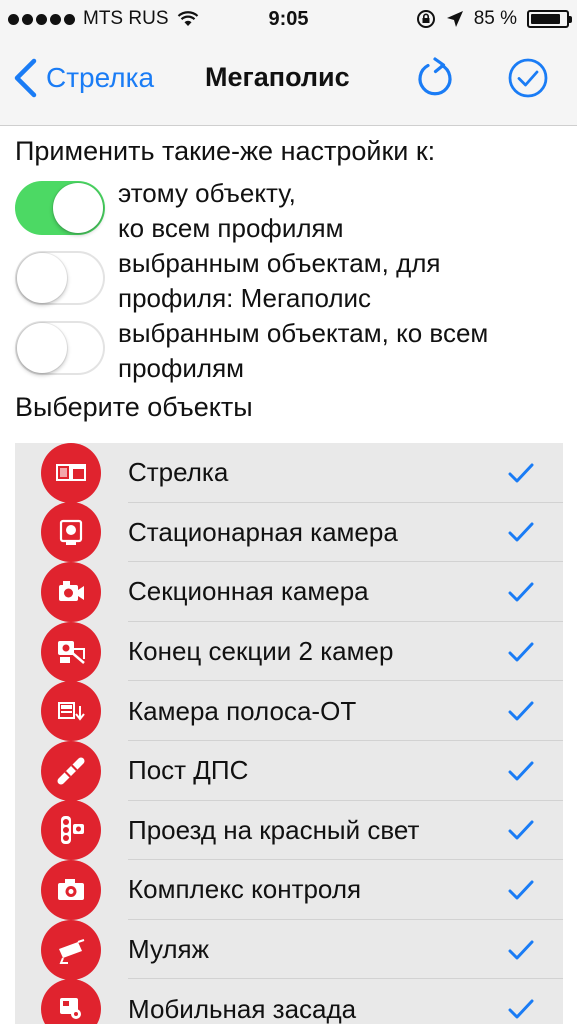 The height and width of the screenshot is (1024, 577). Describe the element at coordinates (289, 770) in the screenshot. I see `list-item: Пост ДПС` at that location.